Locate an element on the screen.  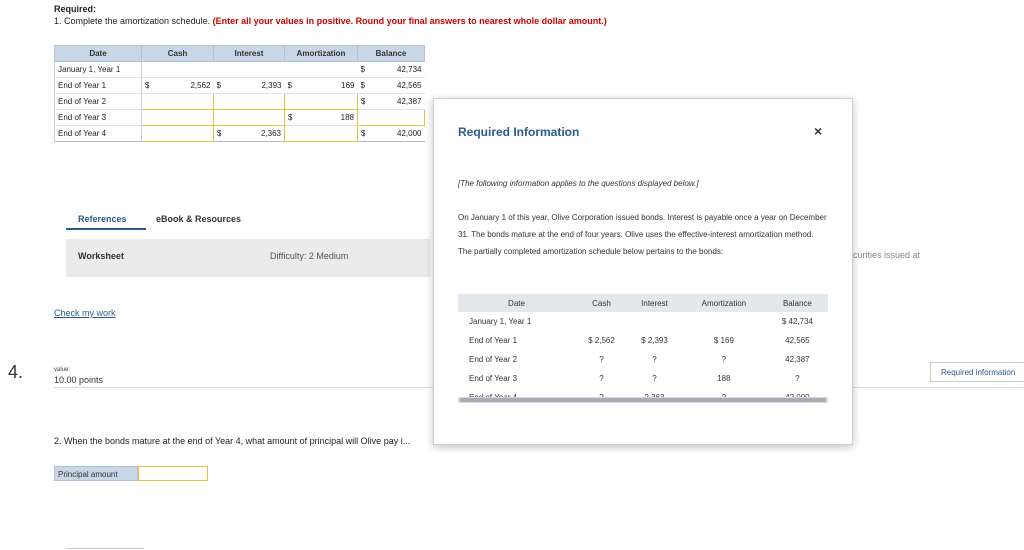
balance-input is located at coordinates (391, 117).